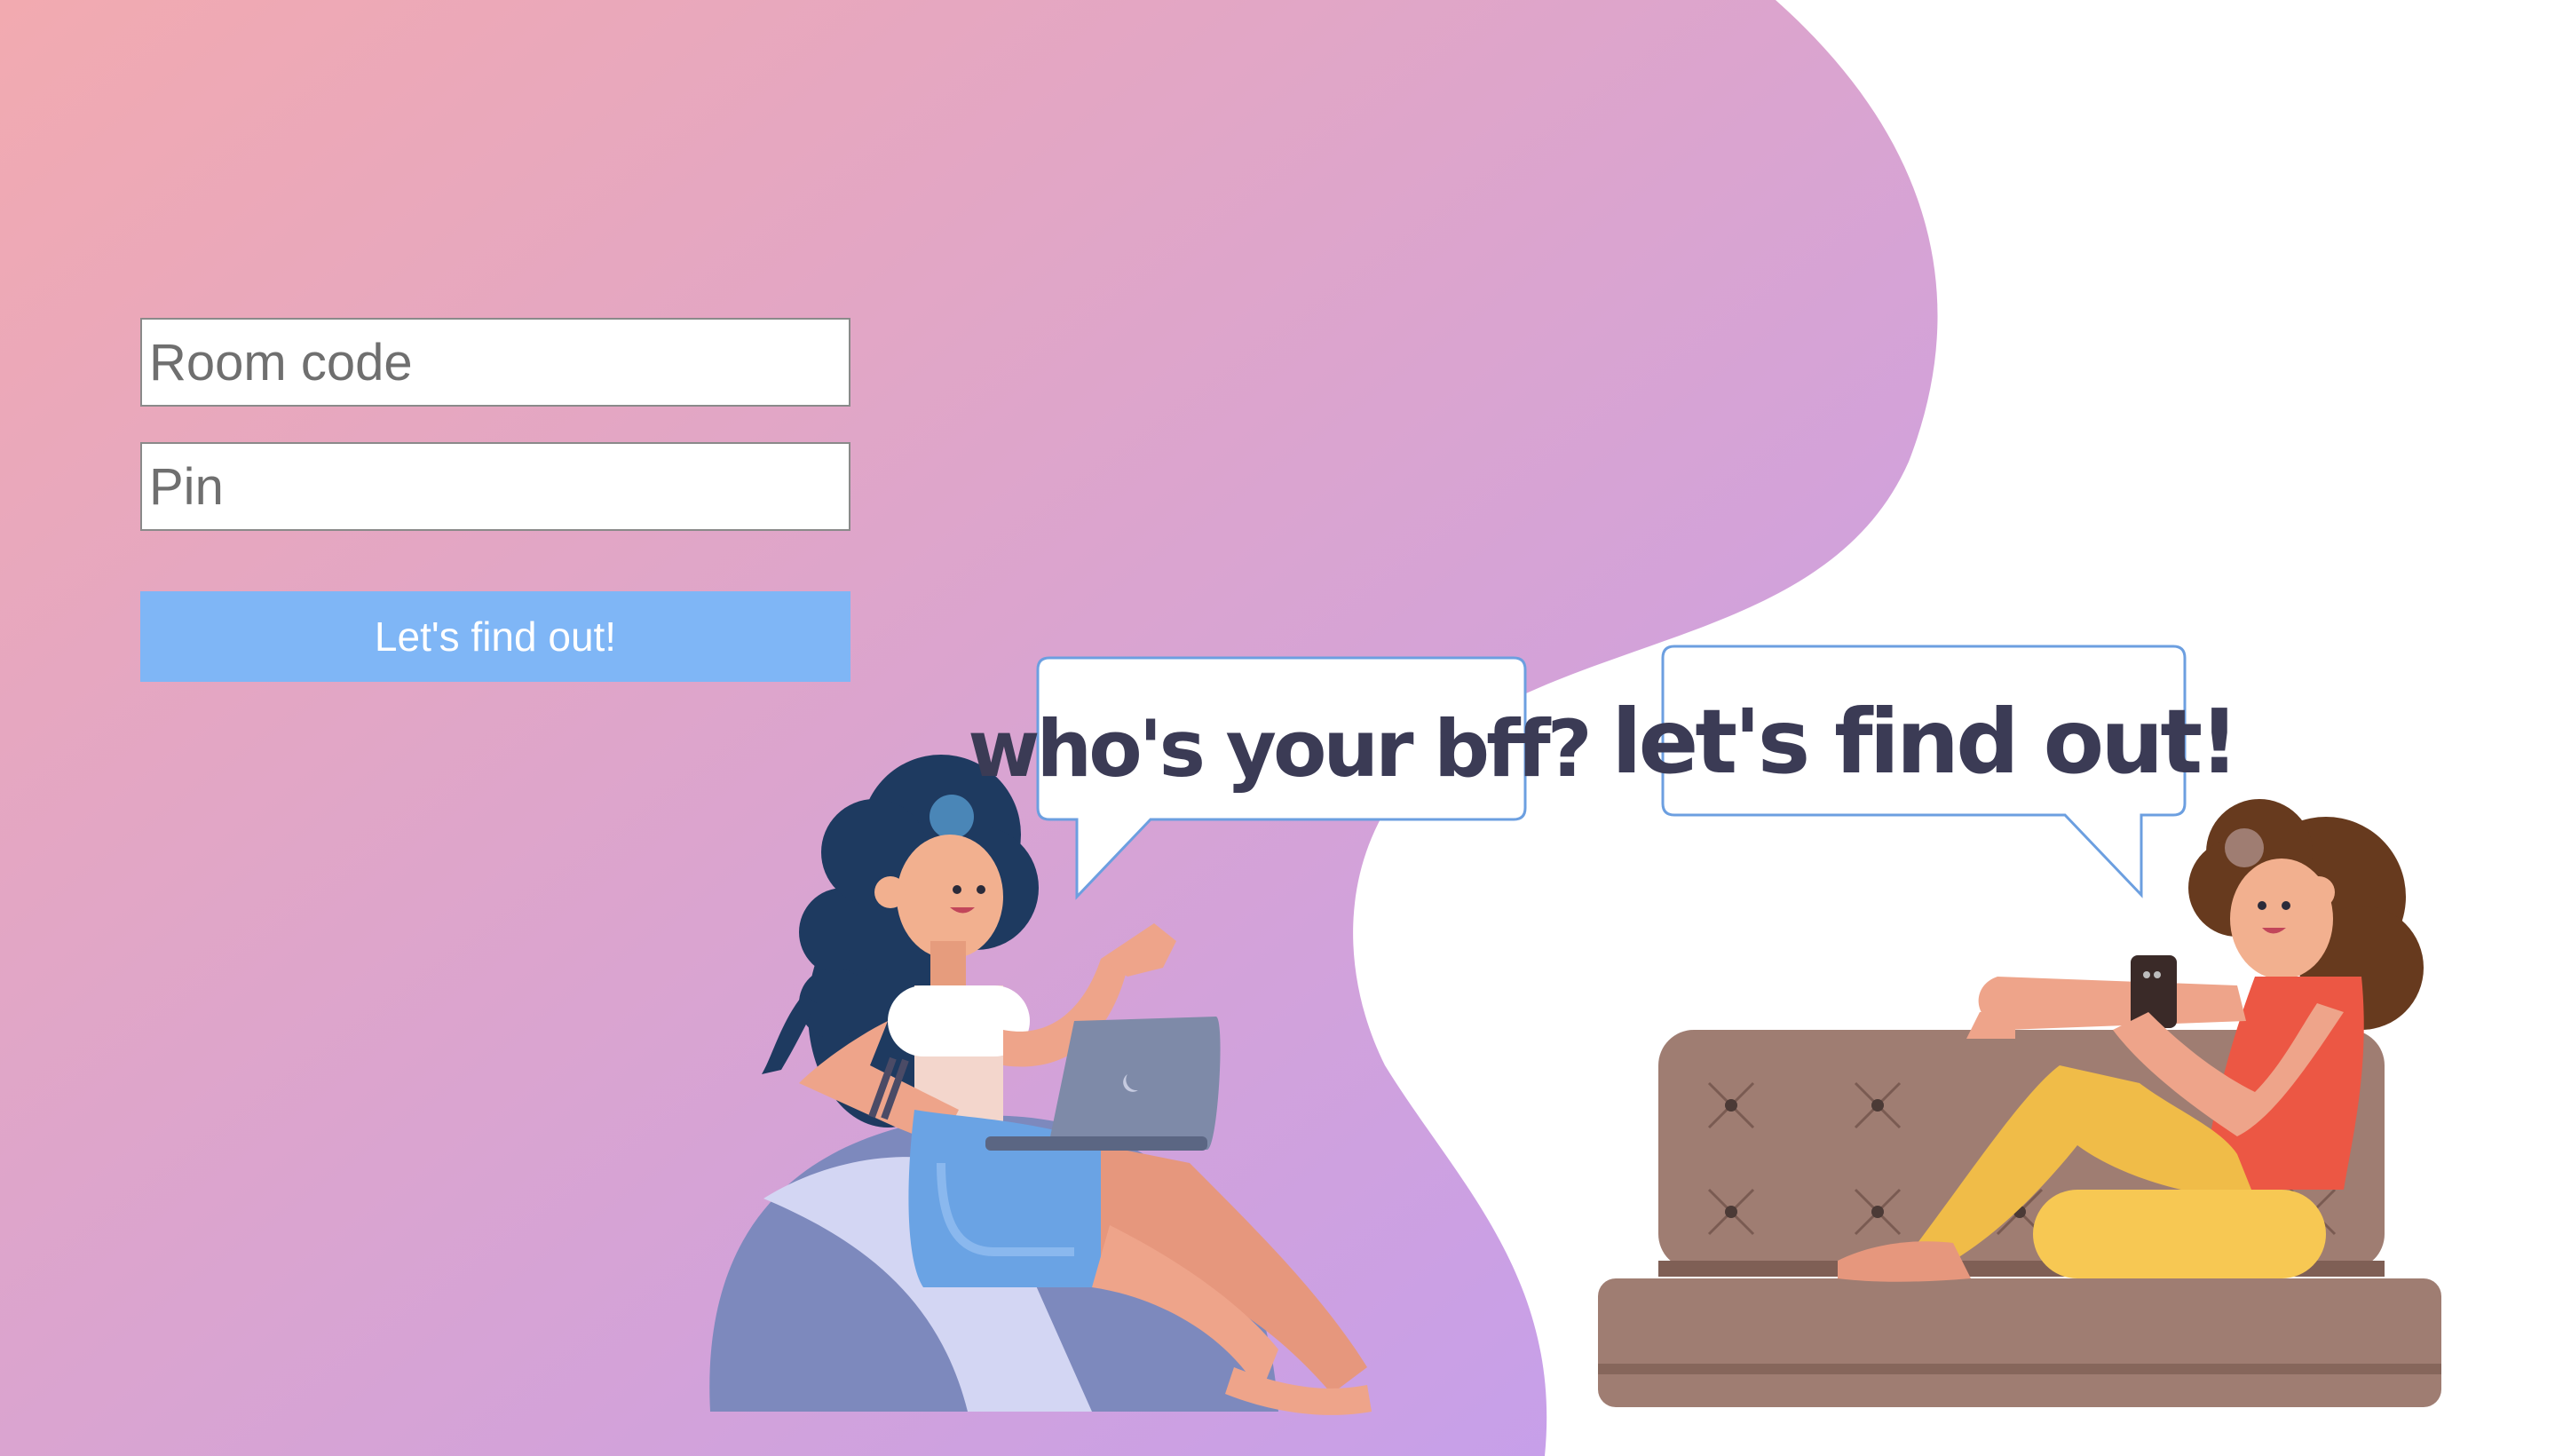  What do you see at coordinates (495, 487) in the screenshot?
I see `pin-input` at bounding box center [495, 487].